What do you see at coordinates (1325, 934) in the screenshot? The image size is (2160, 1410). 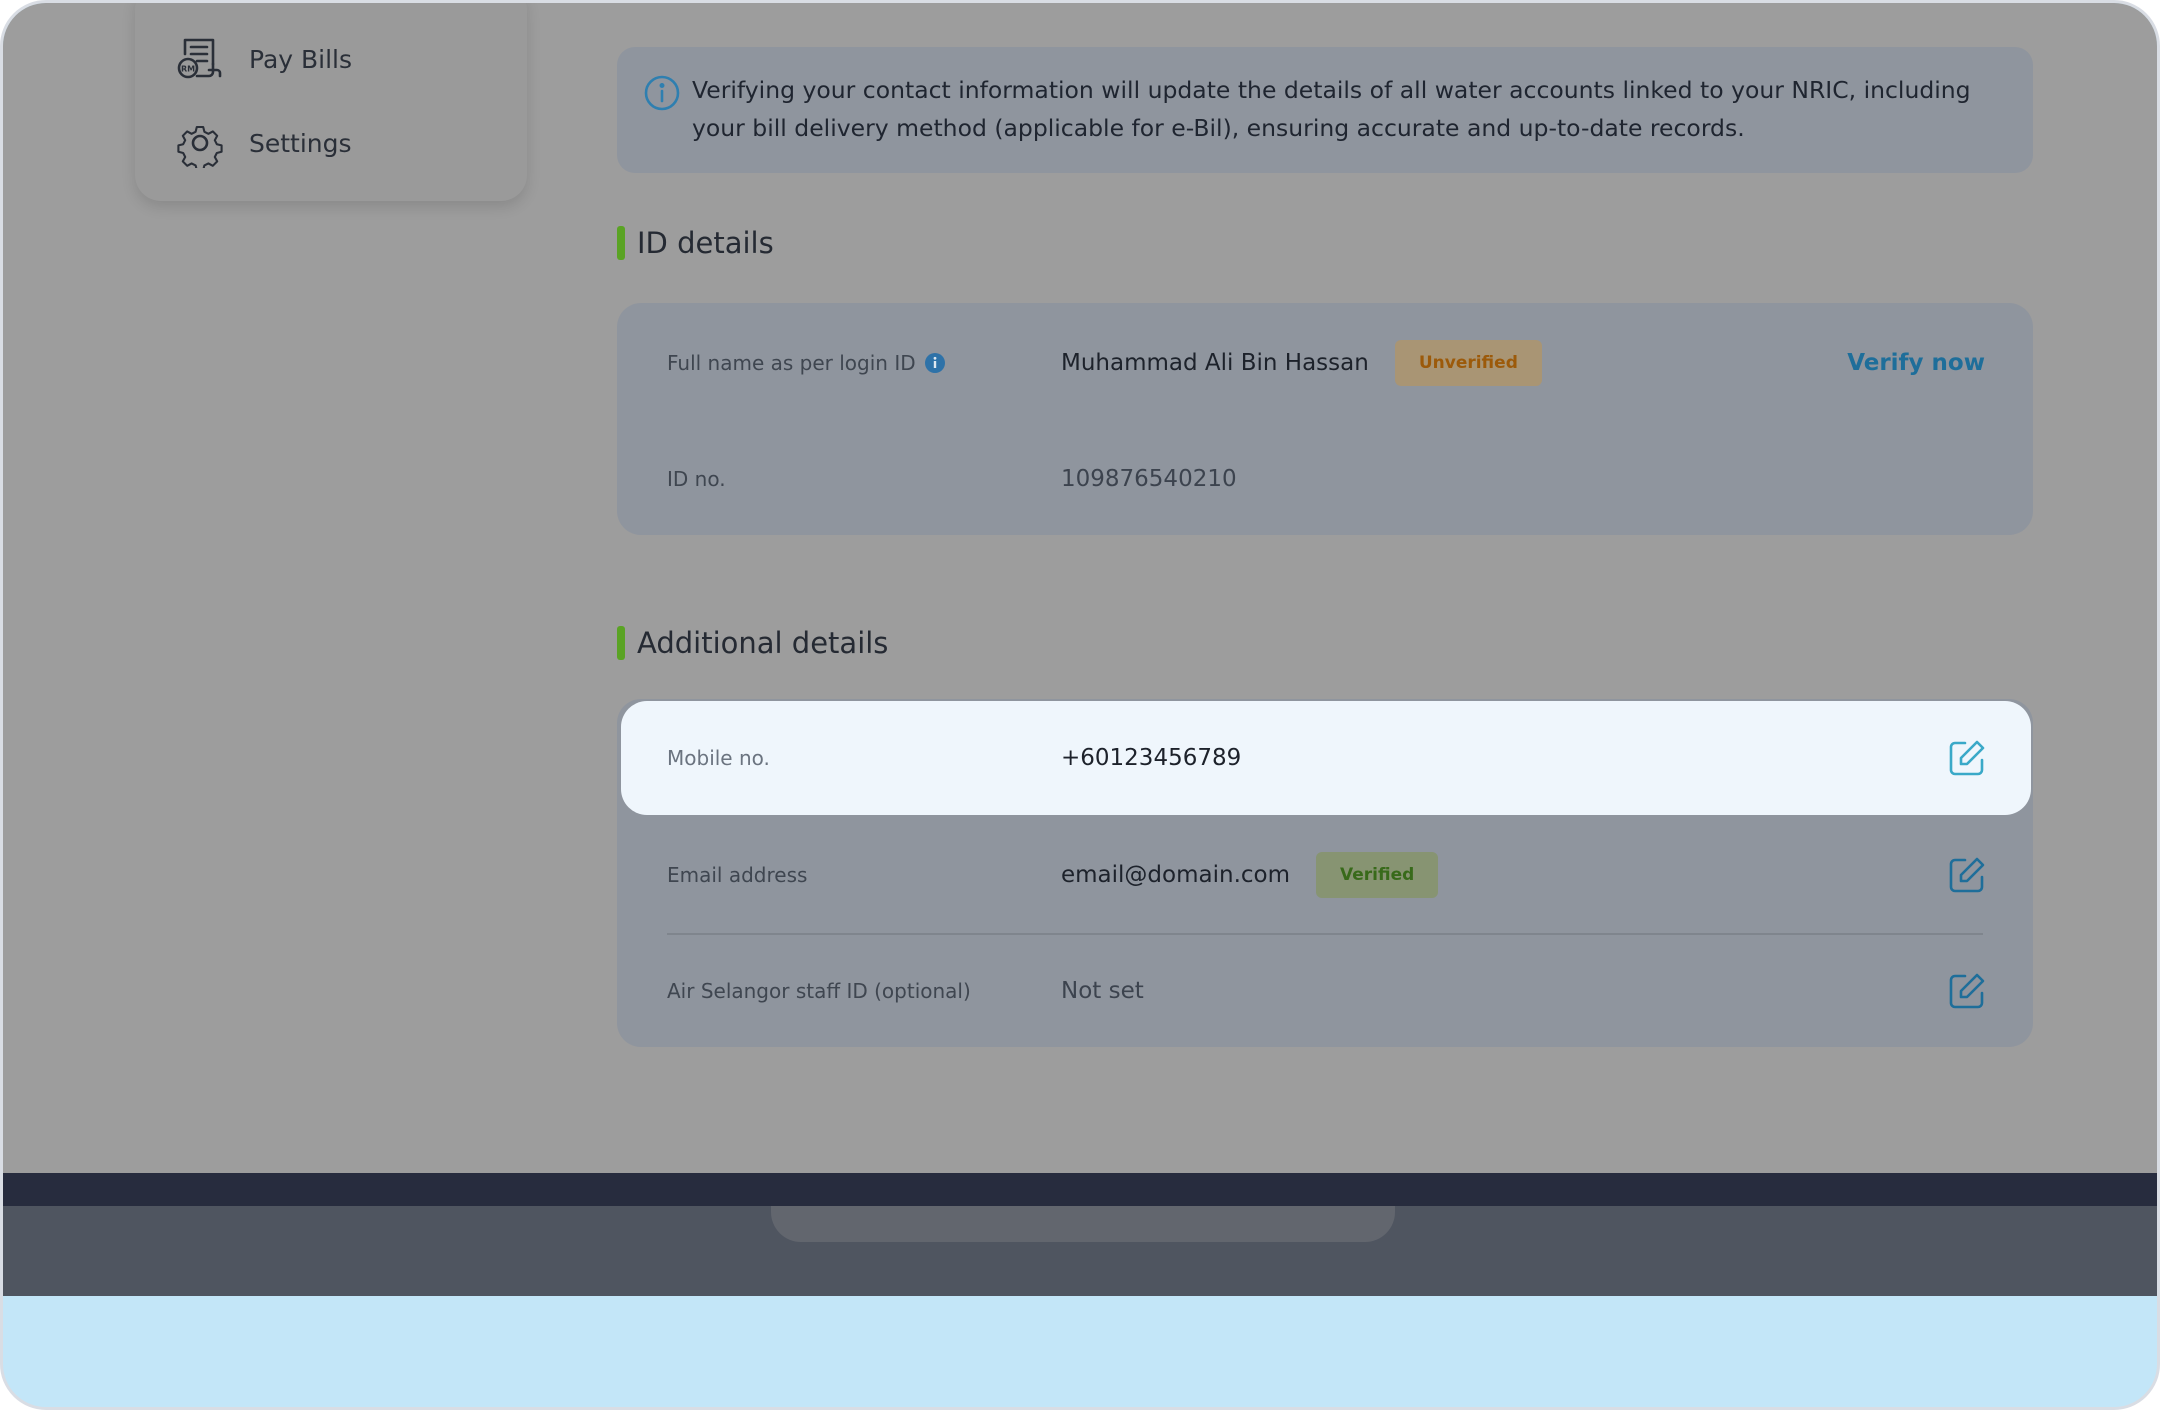 I see `row-divider` at bounding box center [1325, 934].